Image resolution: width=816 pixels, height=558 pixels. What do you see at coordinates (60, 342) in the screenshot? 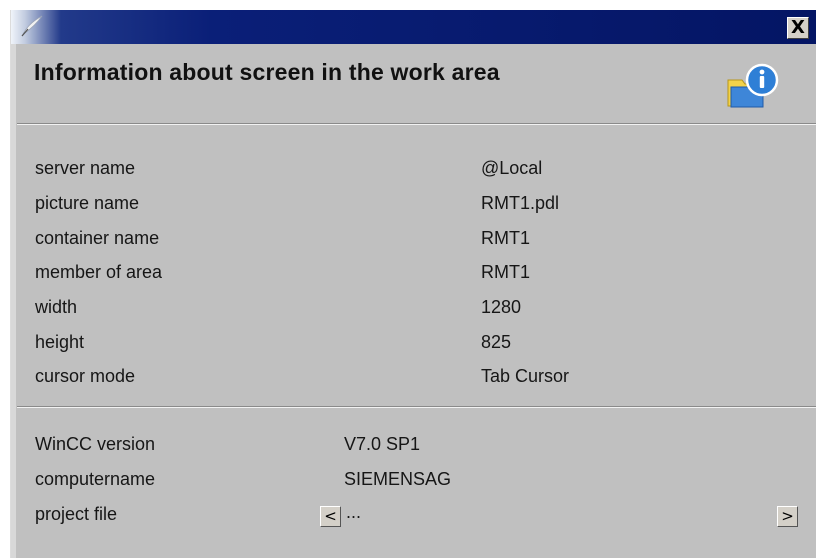
I see `label-height: height` at bounding box center [60, 342].